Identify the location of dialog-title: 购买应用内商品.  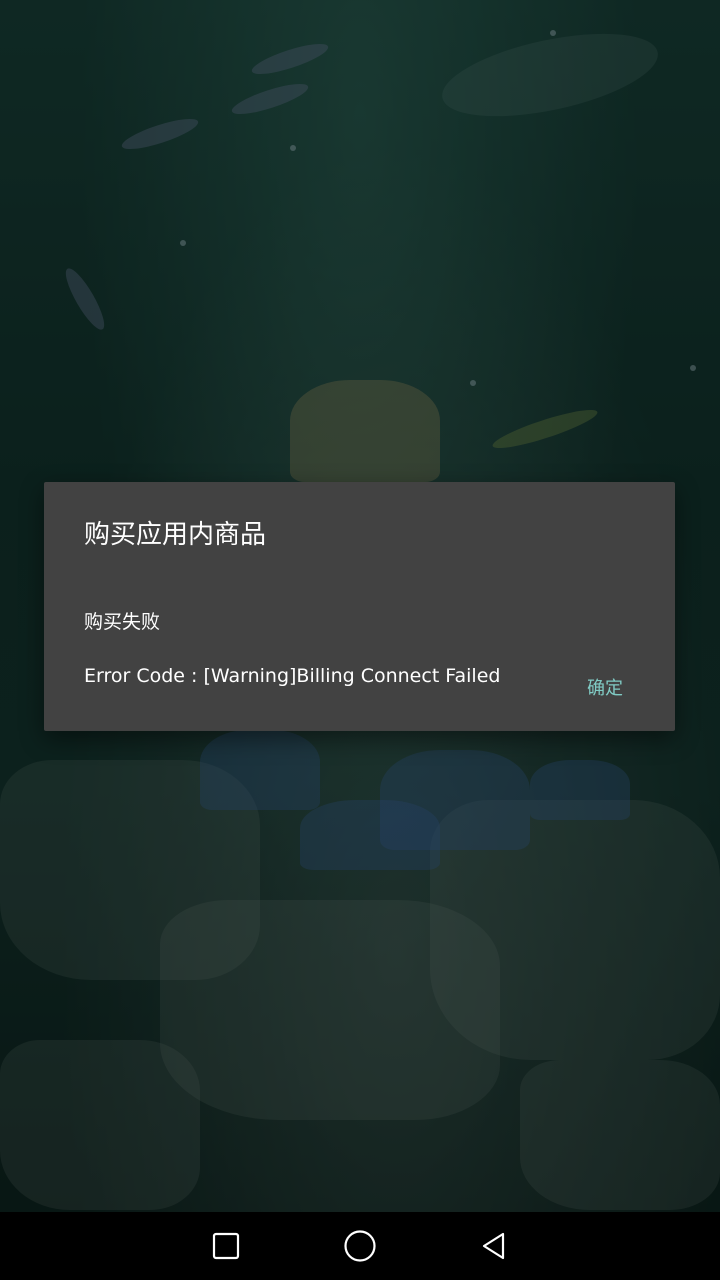
(175, 535).